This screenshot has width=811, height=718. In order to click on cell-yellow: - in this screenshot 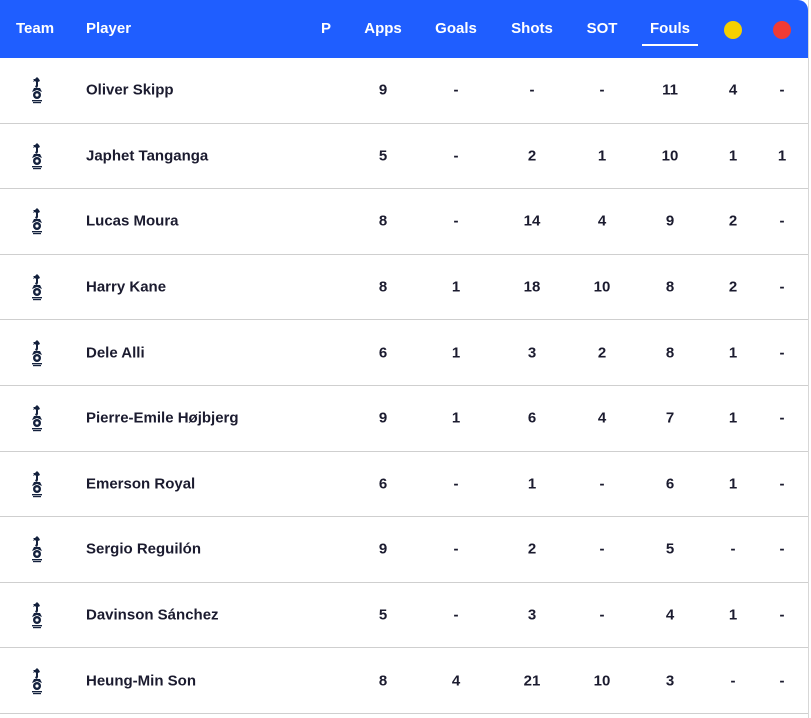, I will do `click(733, 681)`.